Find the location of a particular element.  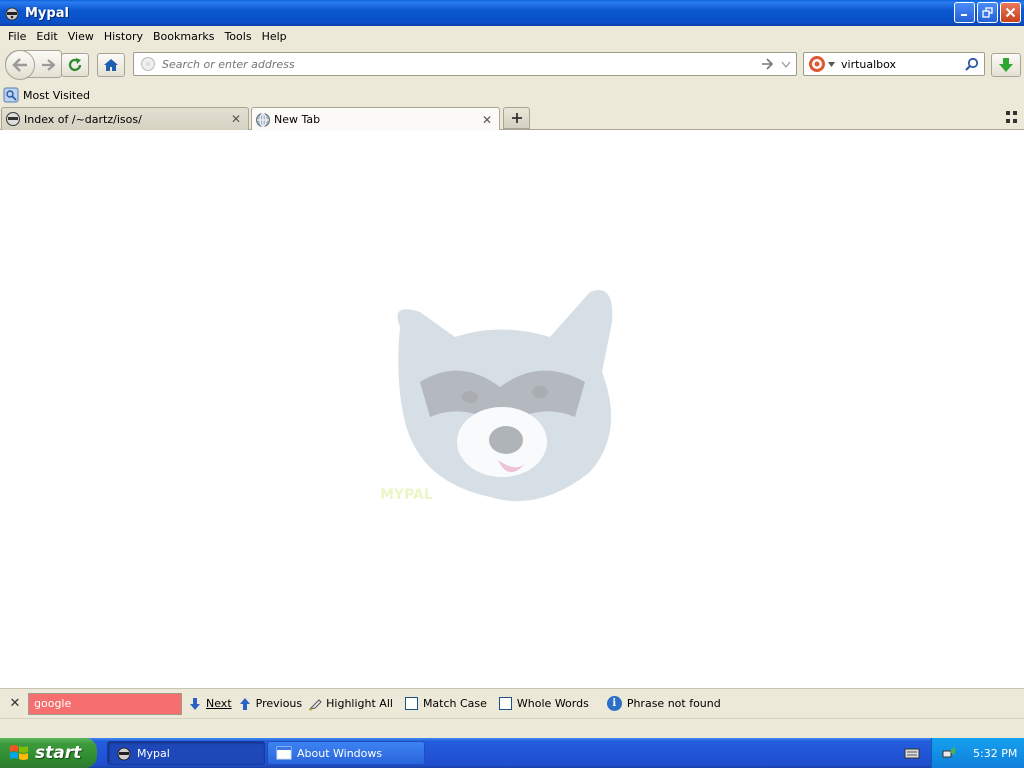

plus-icon is located at coordinates (516, 118).